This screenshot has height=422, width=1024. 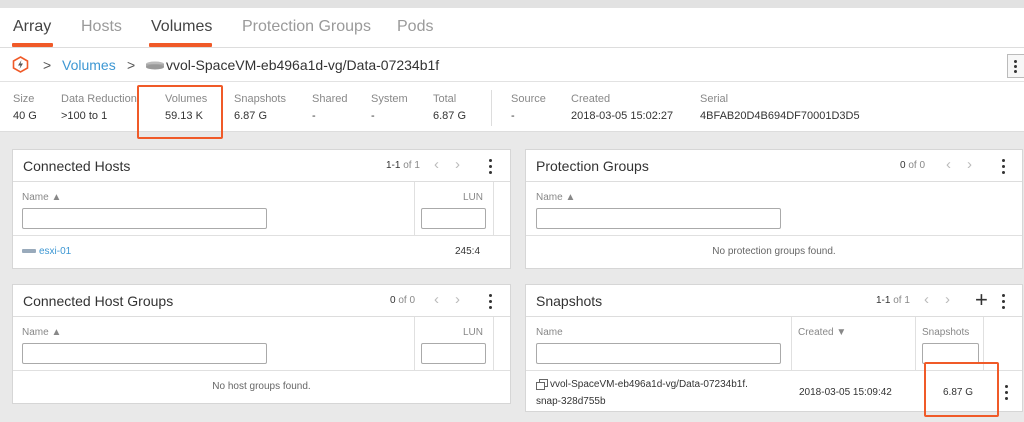 I want to click on pager-range: 1-1, so click(x=393, y=165).